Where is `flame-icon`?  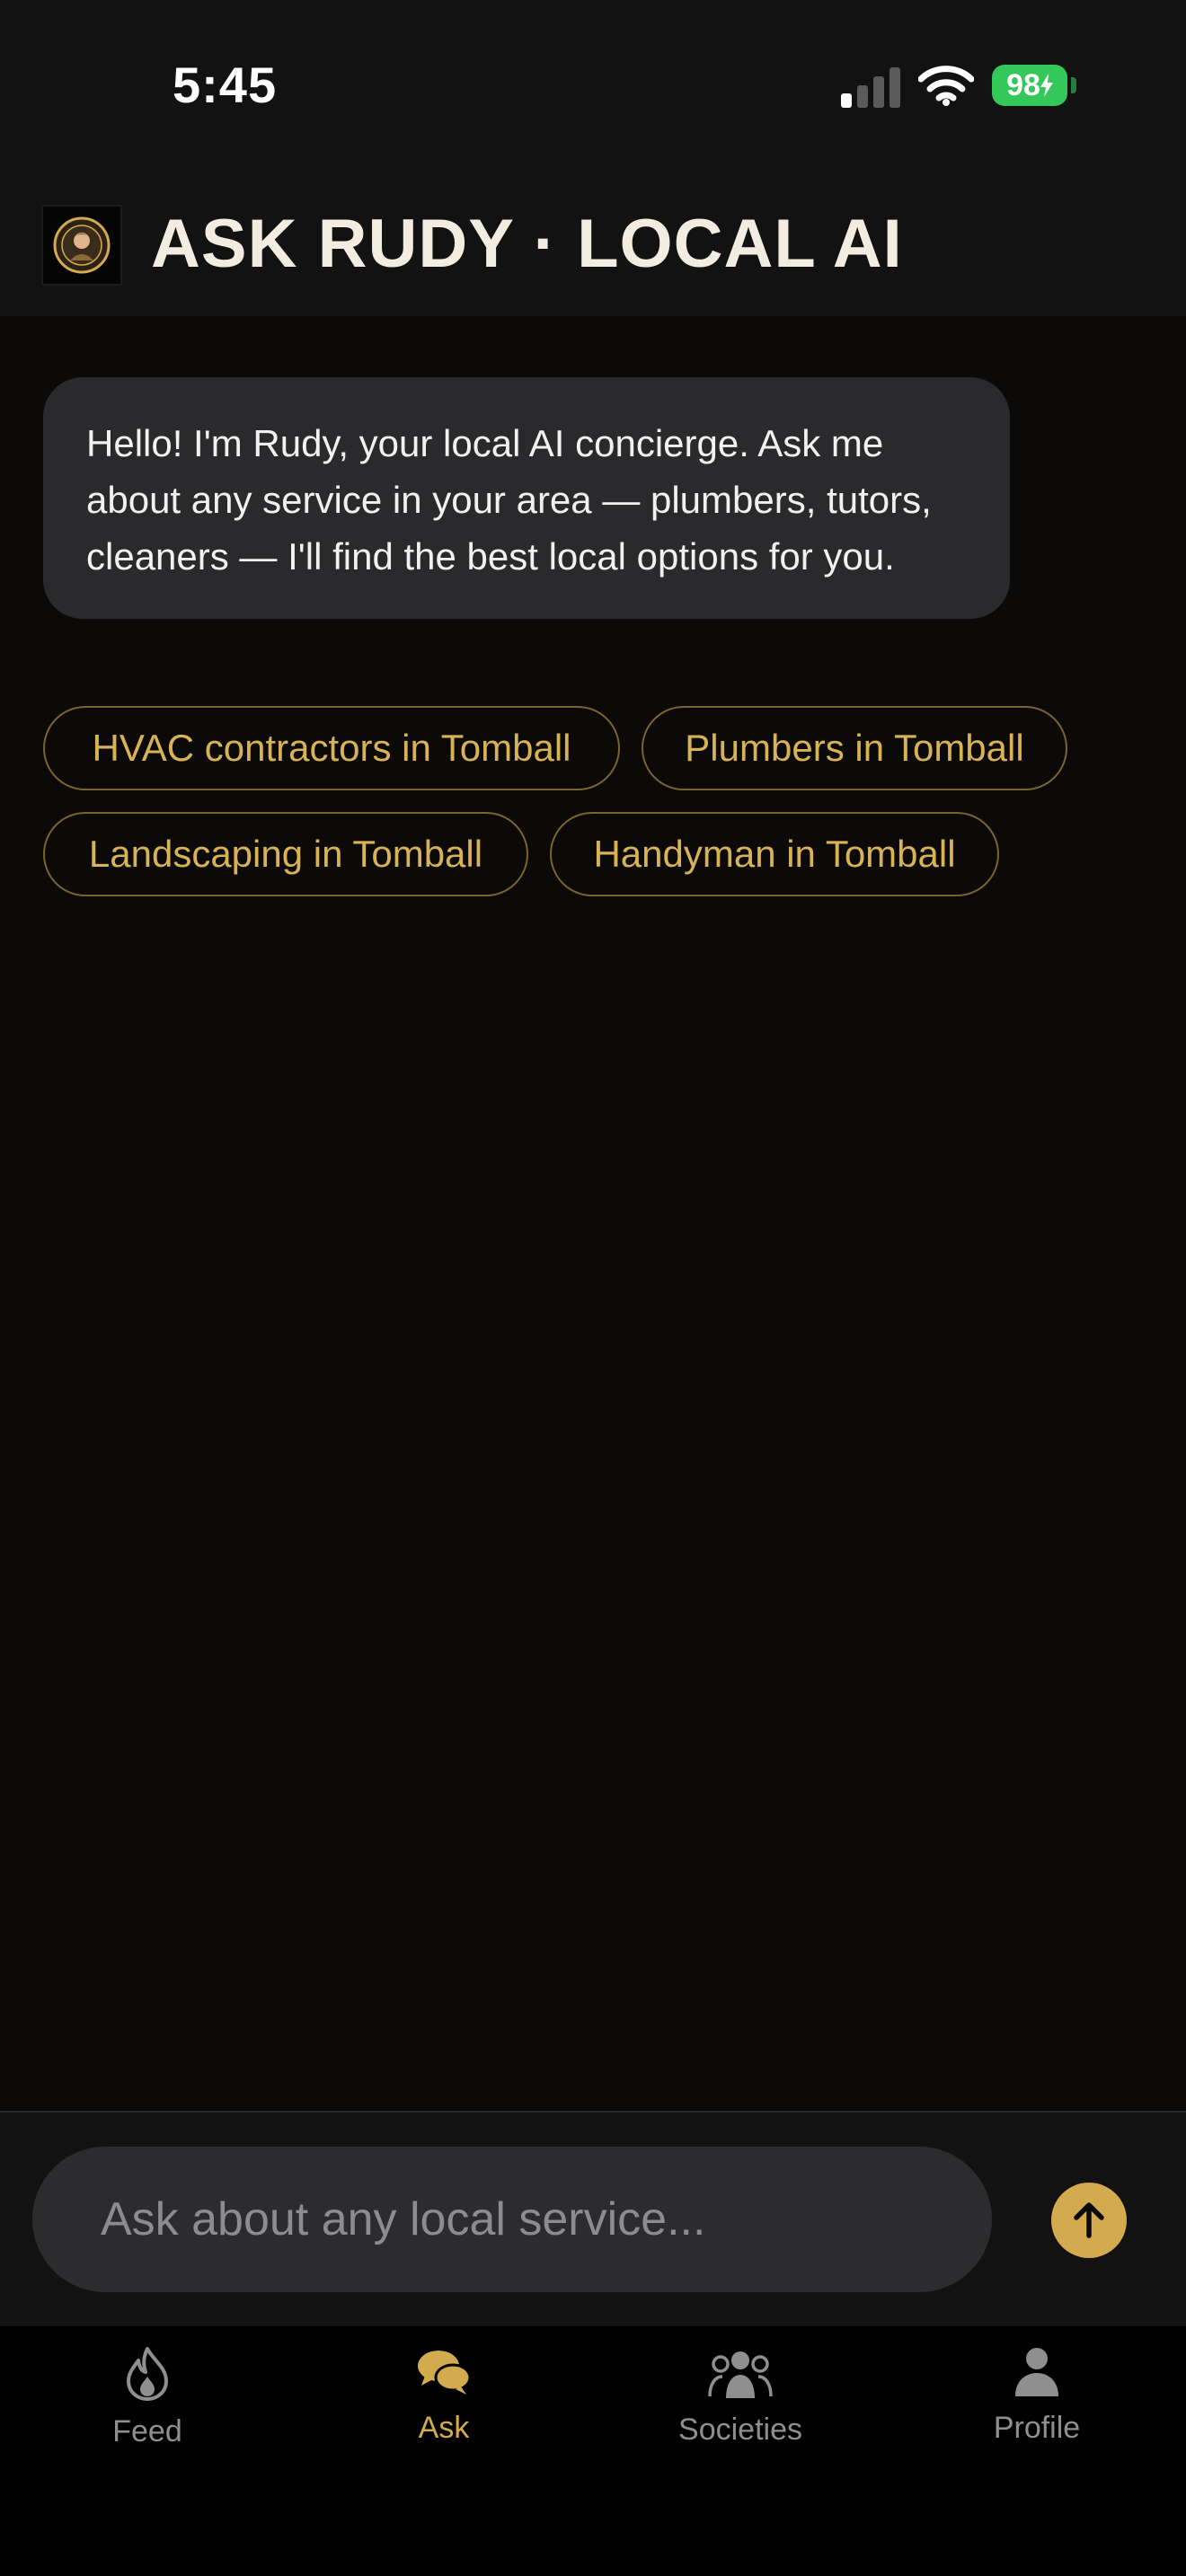 flame-icon is located at coordinates (147, 2374).